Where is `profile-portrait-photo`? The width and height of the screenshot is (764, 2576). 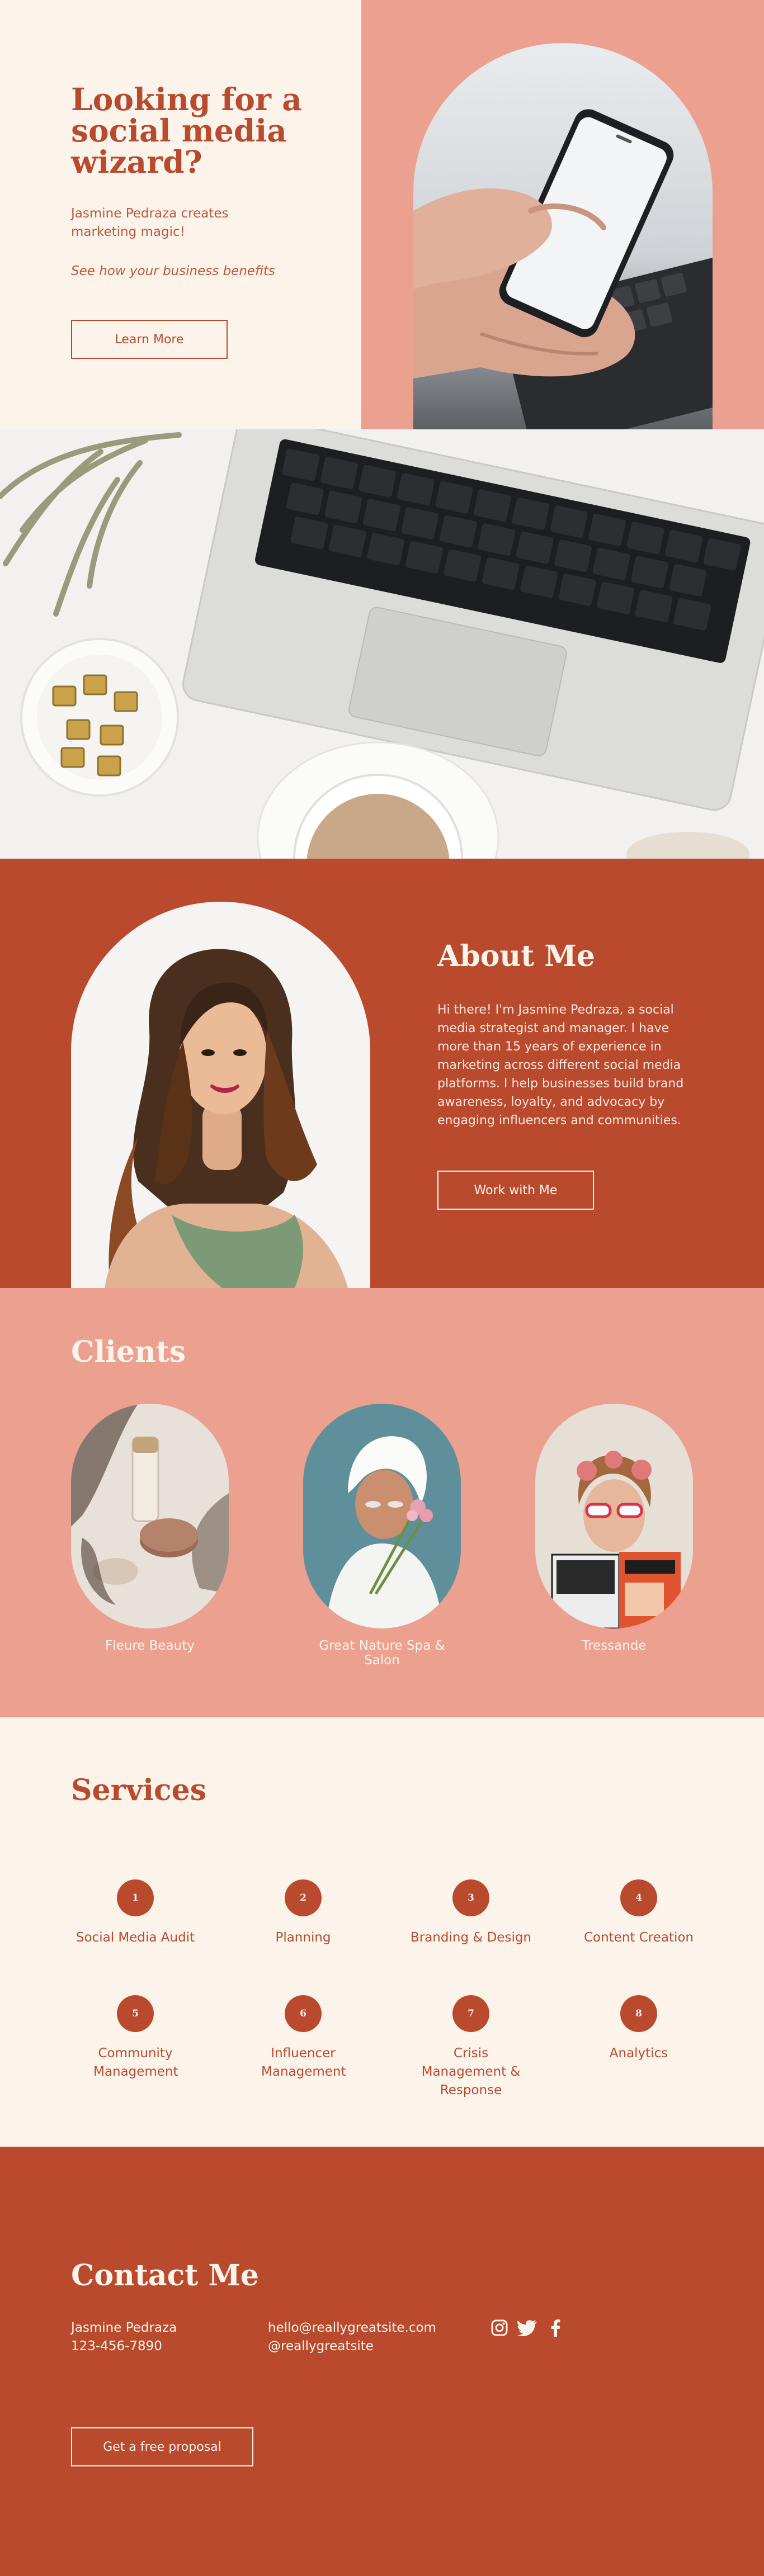
profile-portrait-photo is located at coordinates (220, 1095).